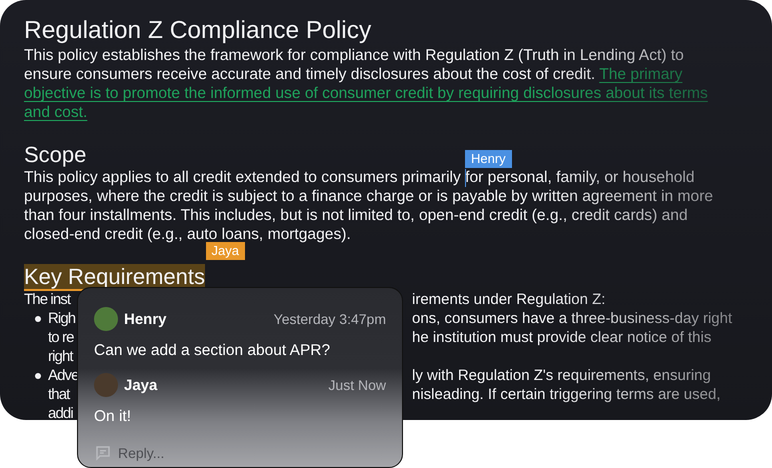 The height and width of the screenshot is (468, 772). What do you see at coordinates (141, 385) in the screenshot?
I see `comment-author: Jaya` at bounding box center [141, 385].